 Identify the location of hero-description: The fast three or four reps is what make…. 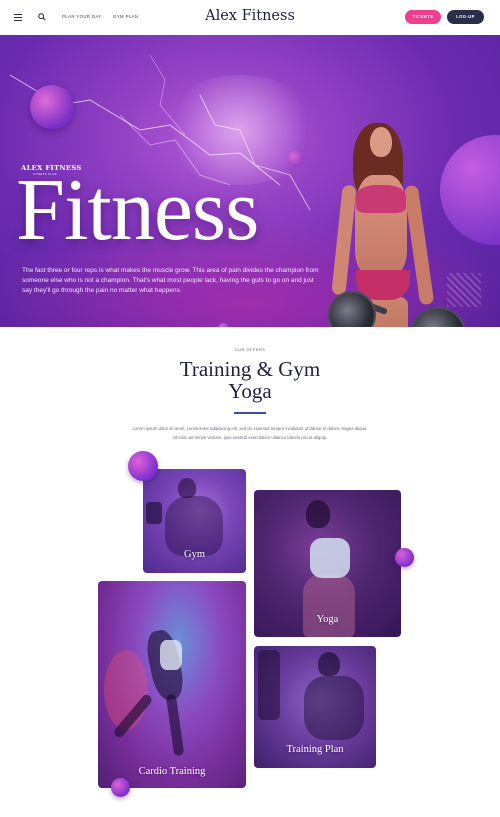
(170, 280).